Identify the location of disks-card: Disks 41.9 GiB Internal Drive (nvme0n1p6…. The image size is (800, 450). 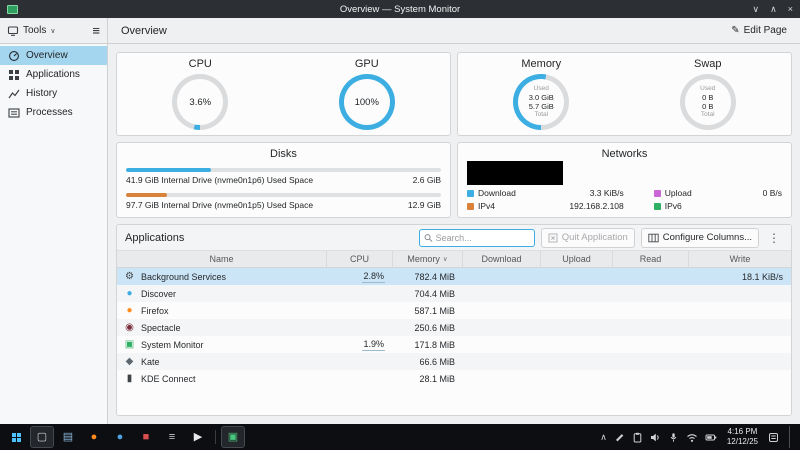
(283, 180).